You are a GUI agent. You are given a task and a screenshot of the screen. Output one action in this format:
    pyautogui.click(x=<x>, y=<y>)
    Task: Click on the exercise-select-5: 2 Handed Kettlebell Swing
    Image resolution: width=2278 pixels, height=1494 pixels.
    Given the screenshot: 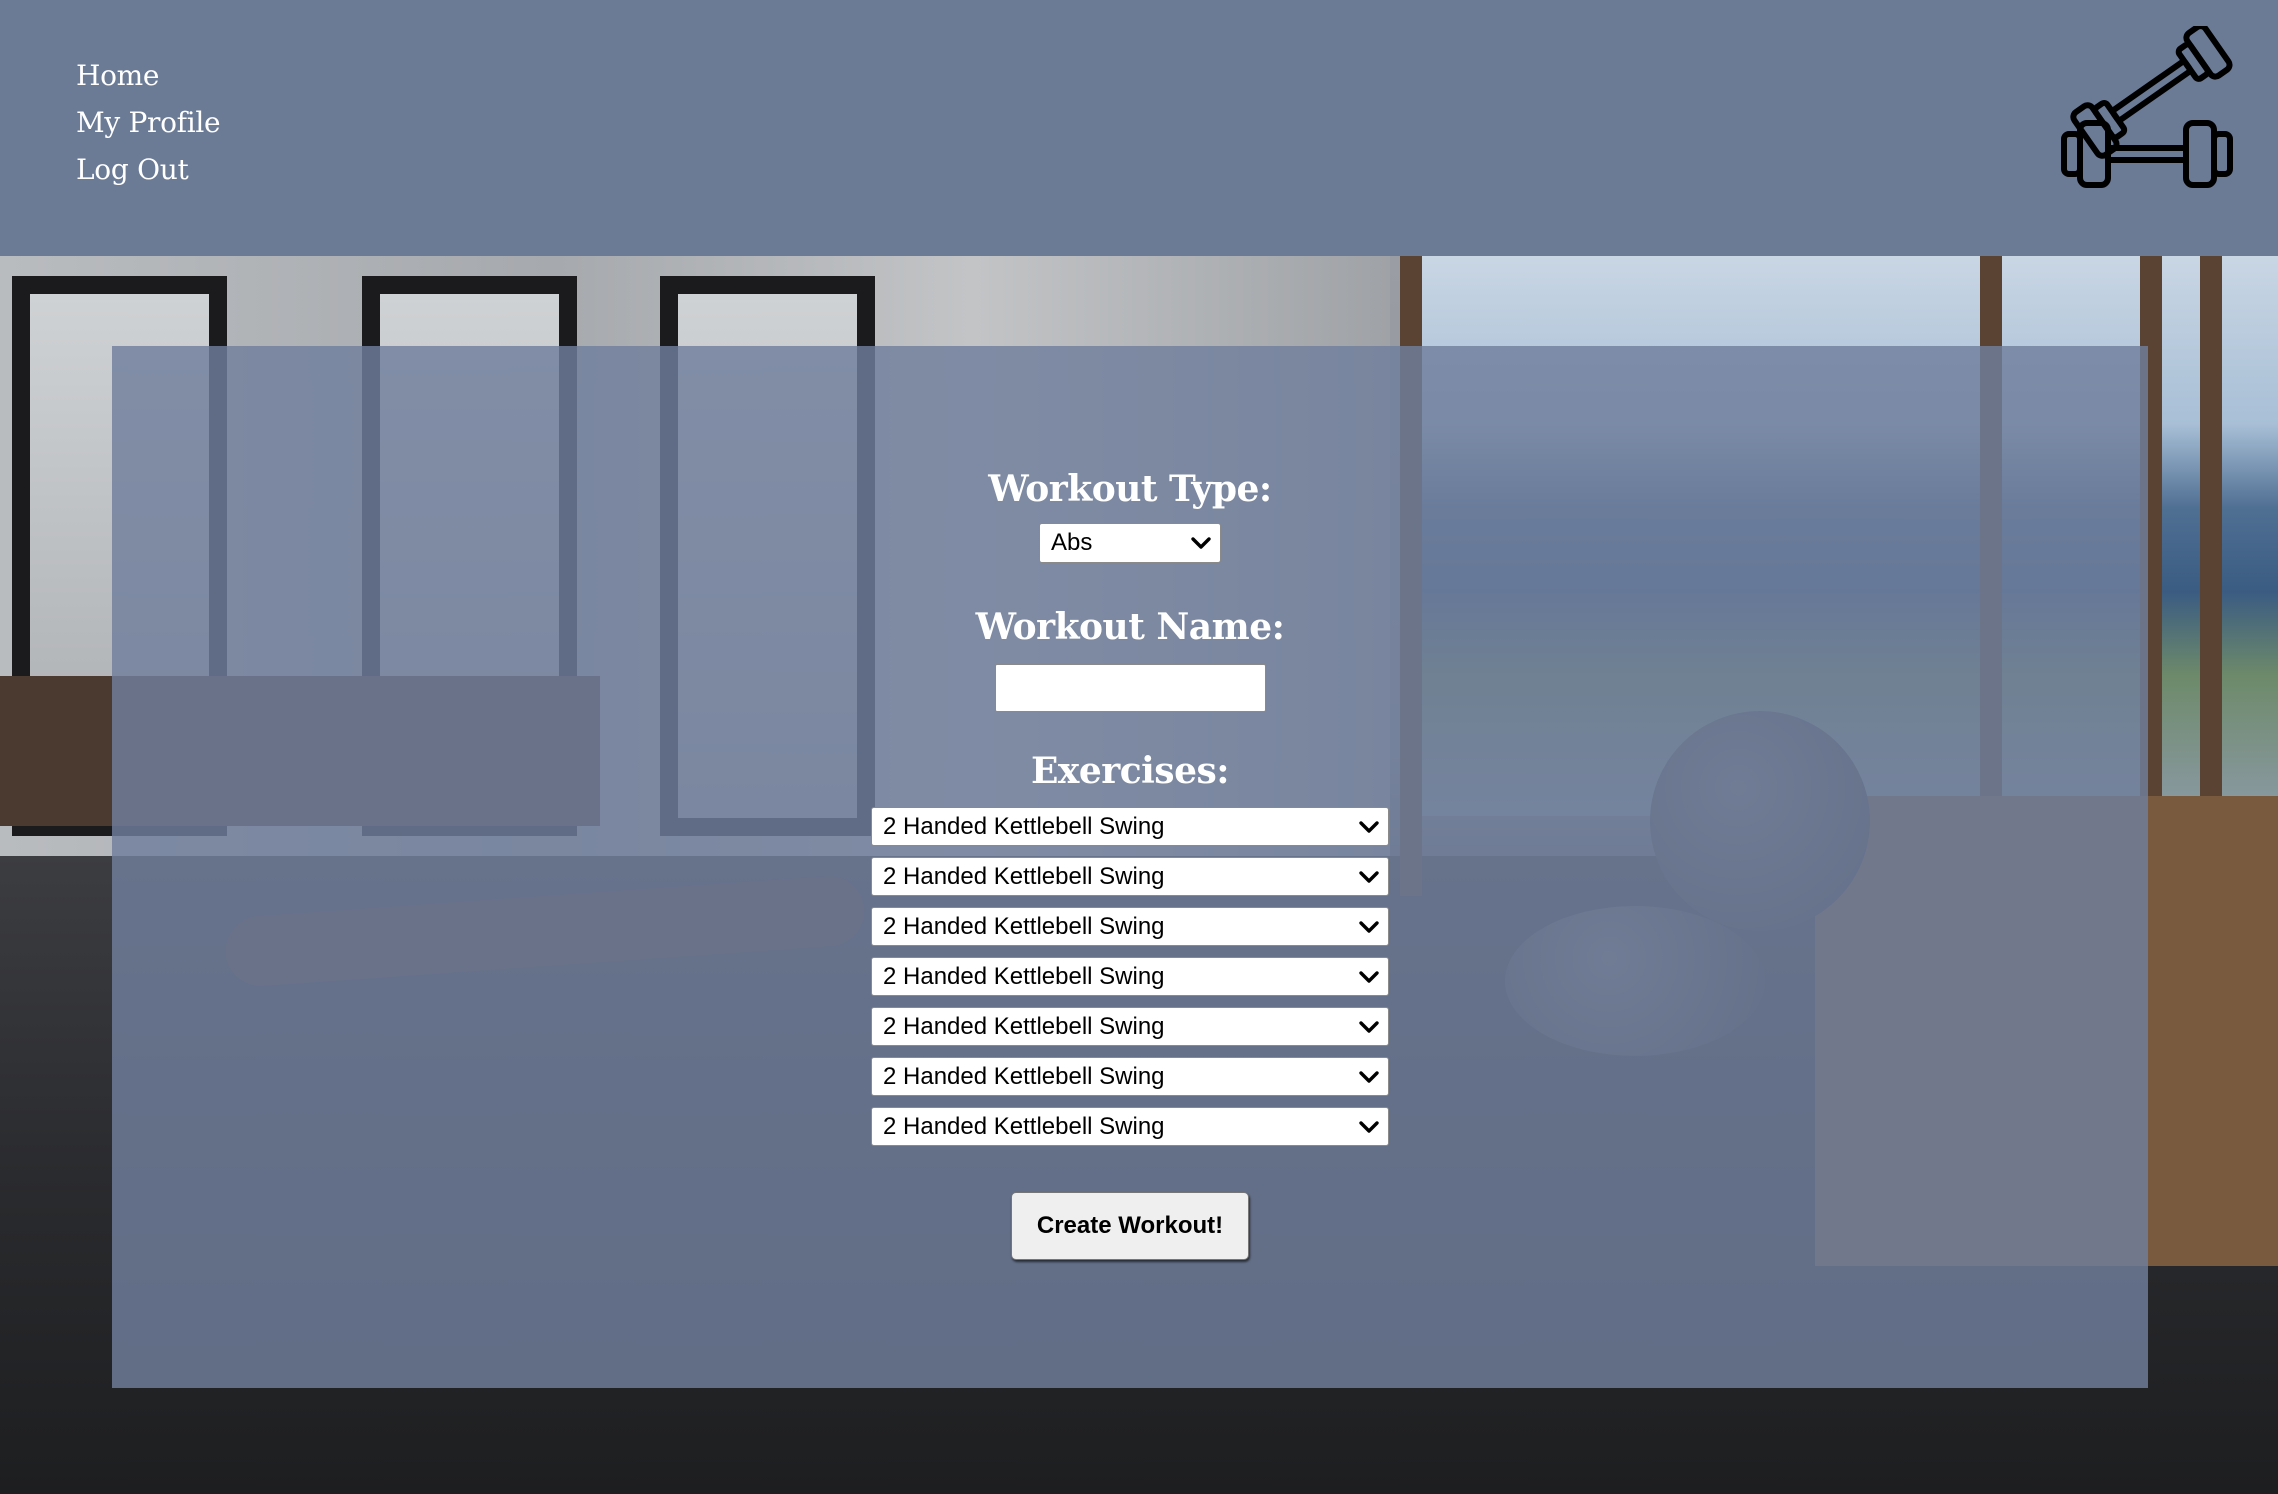 What is the action you would take?
    pyautogui.click(x=1130, y=1026)
    